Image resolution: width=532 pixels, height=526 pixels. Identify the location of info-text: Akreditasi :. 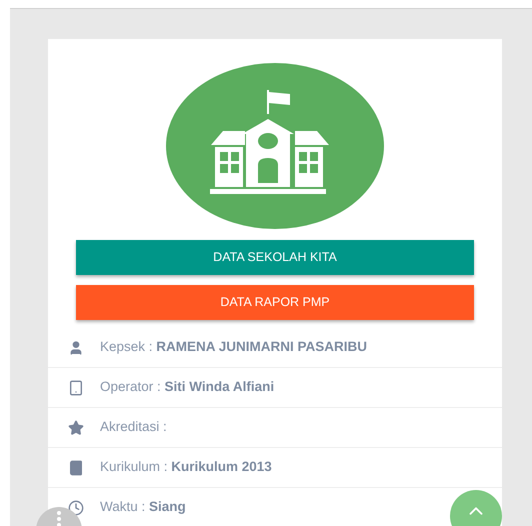
(133, 427).